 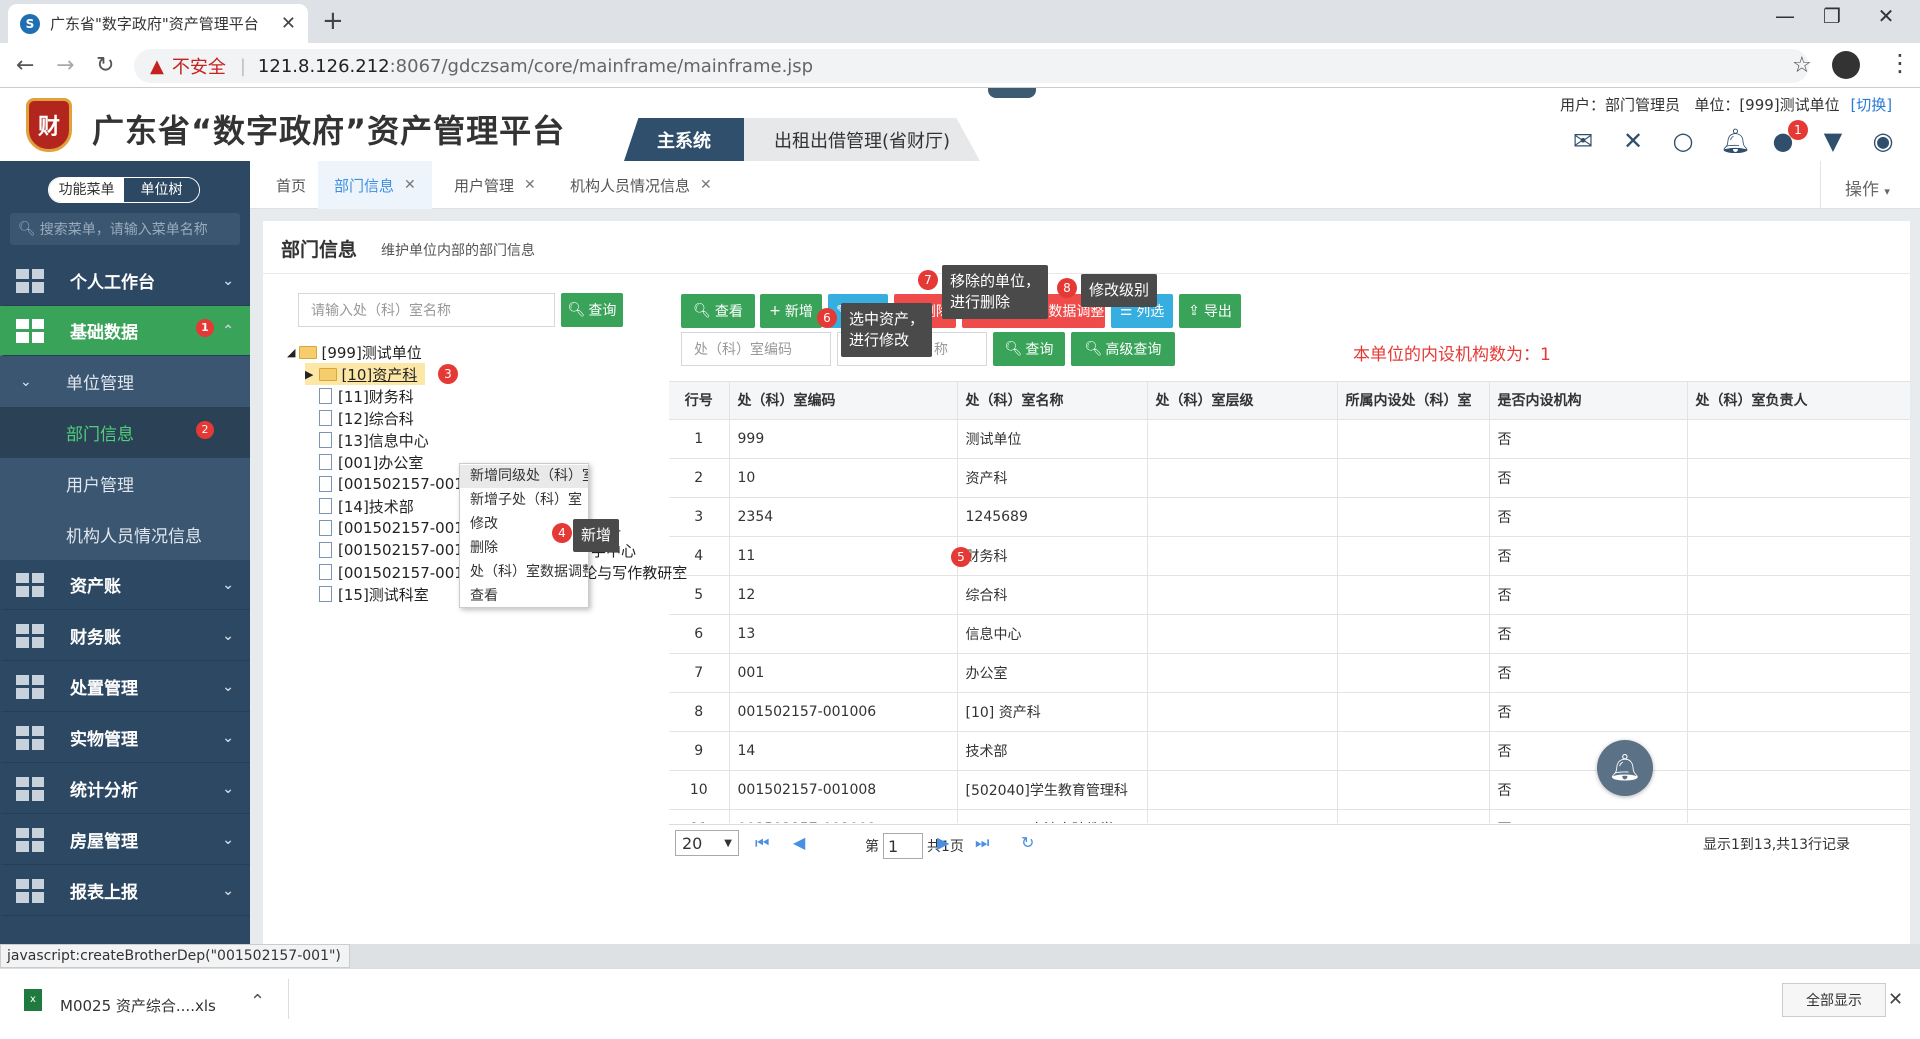 I want to click on table-row: 4 11 财务科 否, so click(x=1289, y=556).